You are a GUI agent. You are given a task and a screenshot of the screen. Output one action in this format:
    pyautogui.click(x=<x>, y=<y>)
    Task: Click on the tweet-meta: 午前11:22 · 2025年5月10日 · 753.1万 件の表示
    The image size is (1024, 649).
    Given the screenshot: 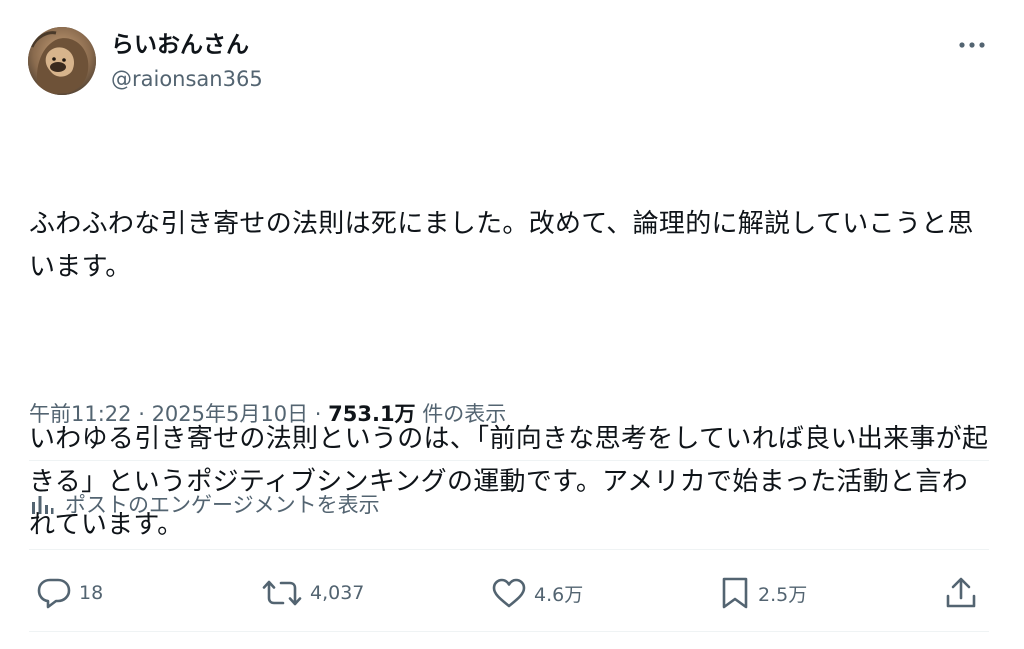 What is the action you would take?
    pyautogui.click(x=267, y=414)
    